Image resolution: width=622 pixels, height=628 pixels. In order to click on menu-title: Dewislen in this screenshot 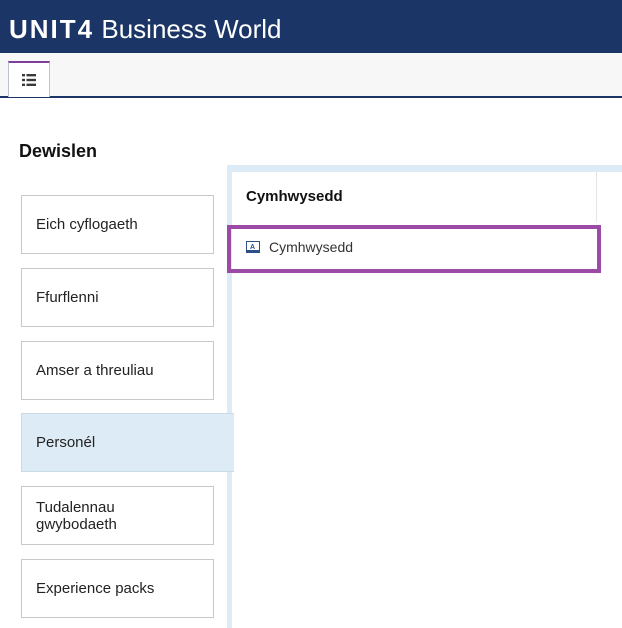, I will do `click(58, 151)`.